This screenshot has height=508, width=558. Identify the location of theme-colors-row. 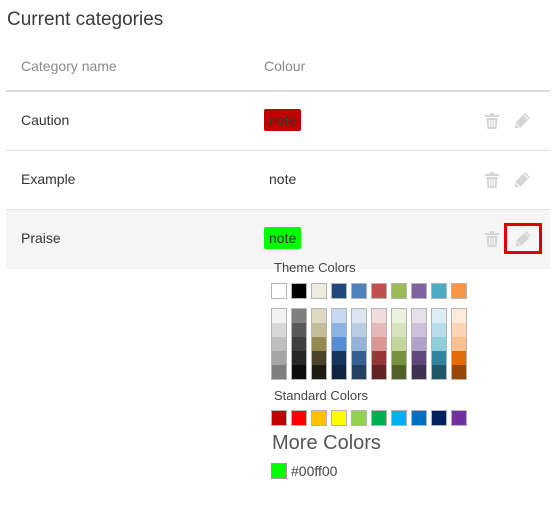
(371, 291).